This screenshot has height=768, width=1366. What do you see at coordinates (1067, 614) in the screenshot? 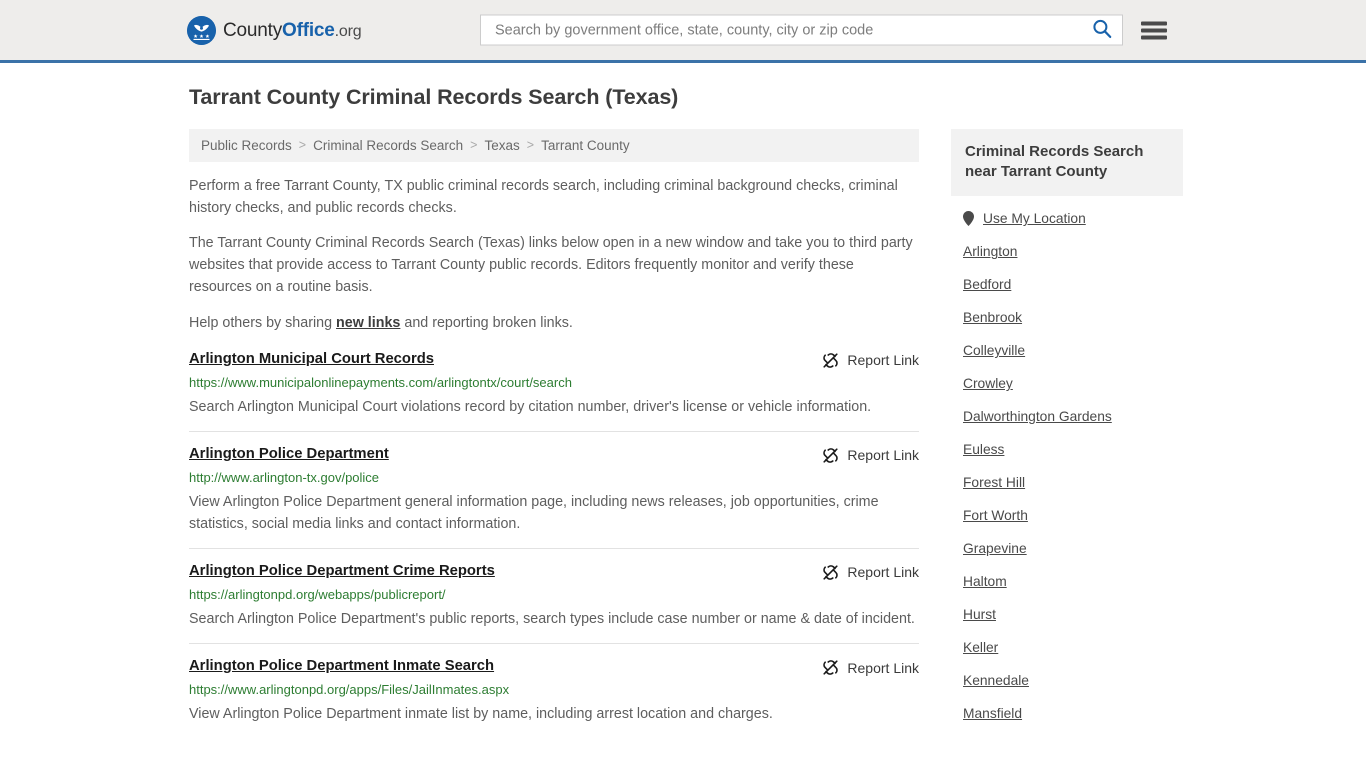
I see `sidebar-city-item: Hurst` at bounding box center [1067, 614].